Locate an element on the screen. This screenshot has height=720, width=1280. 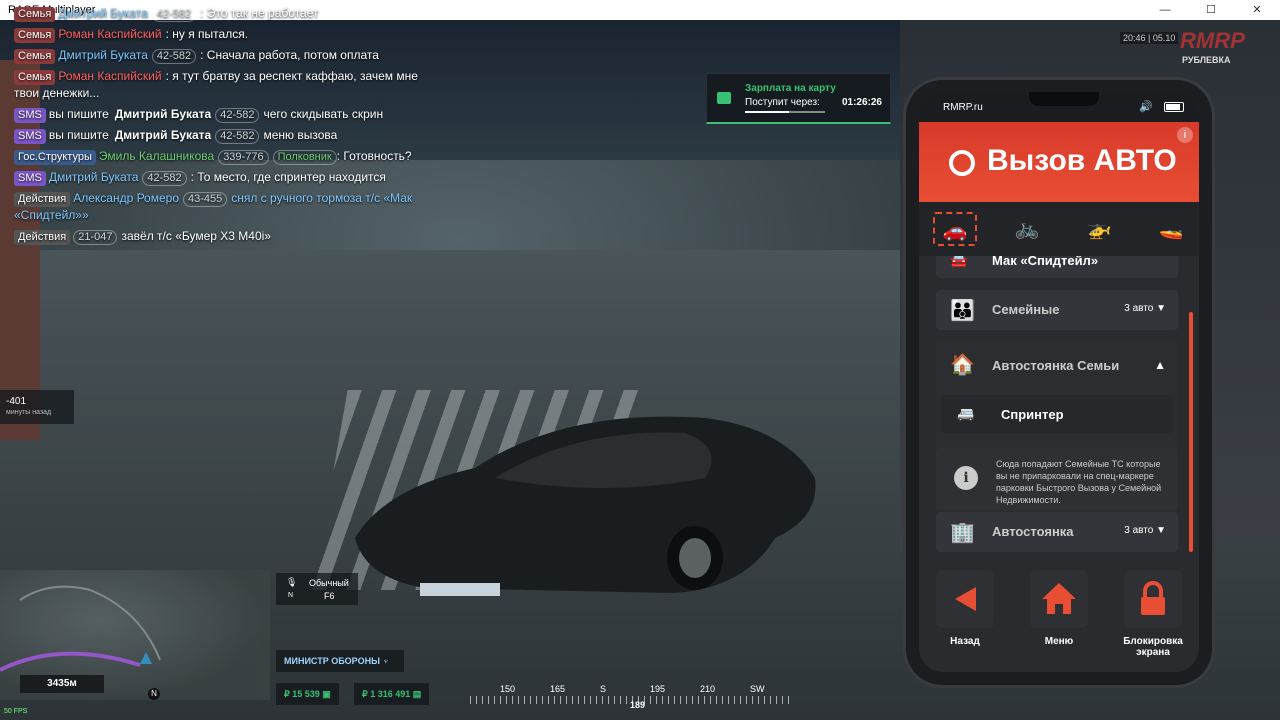
compass-heading: 189 is located at coordinates (638, 705).